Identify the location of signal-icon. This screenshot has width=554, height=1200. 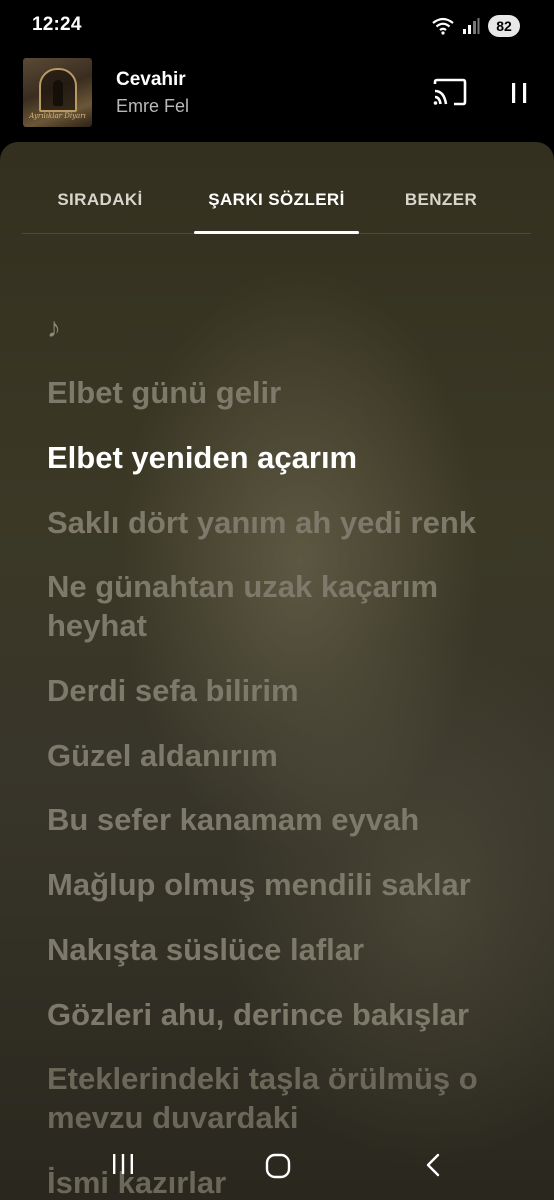
(471, 26).